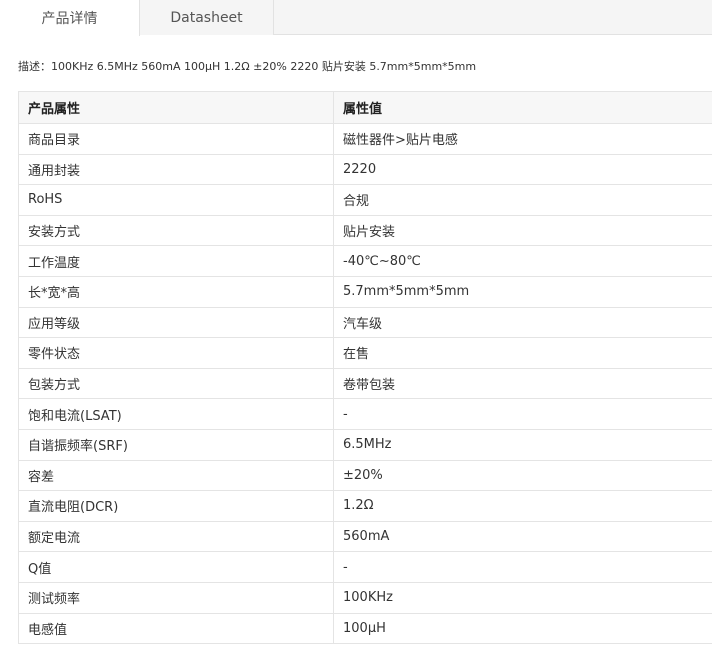 This screenshot has width=712, height=665. I want to click on attribute-value: ±20%, so click(522, 475).